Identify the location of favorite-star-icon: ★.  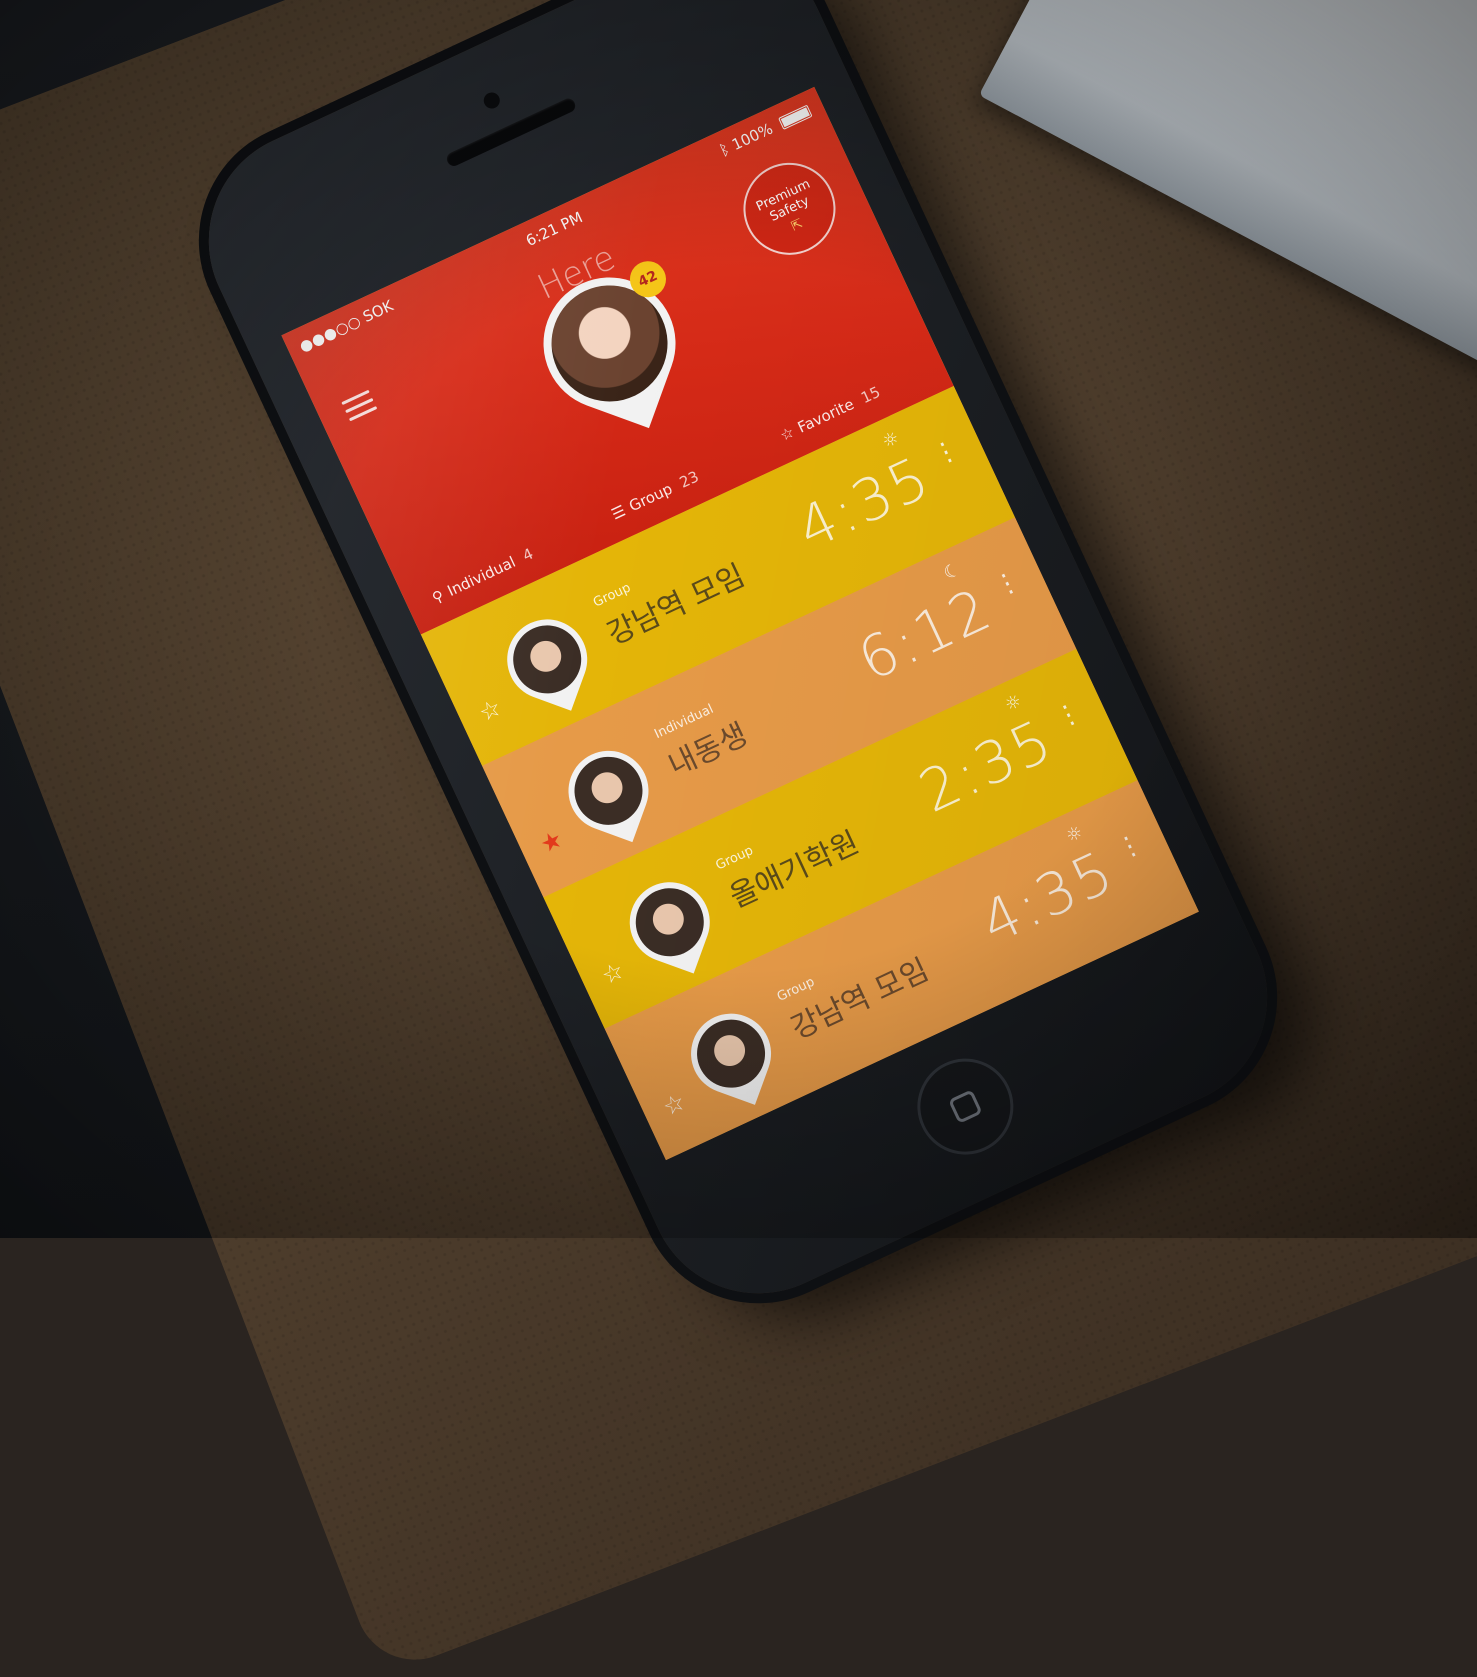
(551, 841).